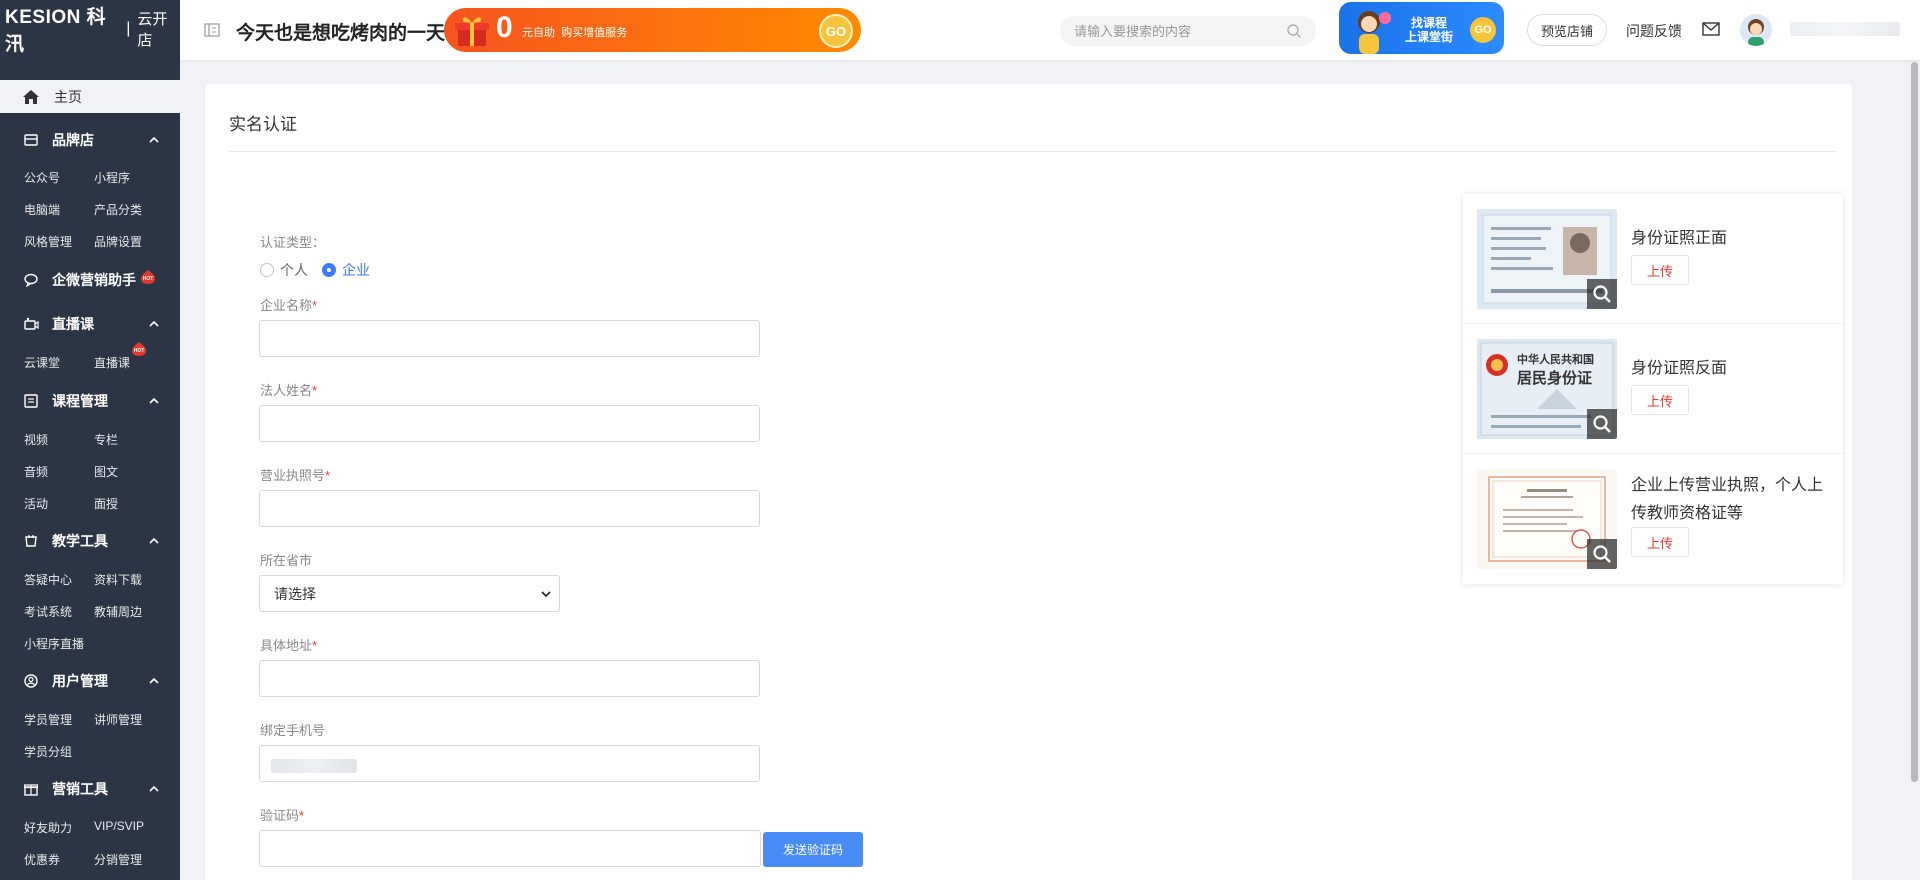  I want to click on legal-person-label: 法人姓名*, so click(289, 390).